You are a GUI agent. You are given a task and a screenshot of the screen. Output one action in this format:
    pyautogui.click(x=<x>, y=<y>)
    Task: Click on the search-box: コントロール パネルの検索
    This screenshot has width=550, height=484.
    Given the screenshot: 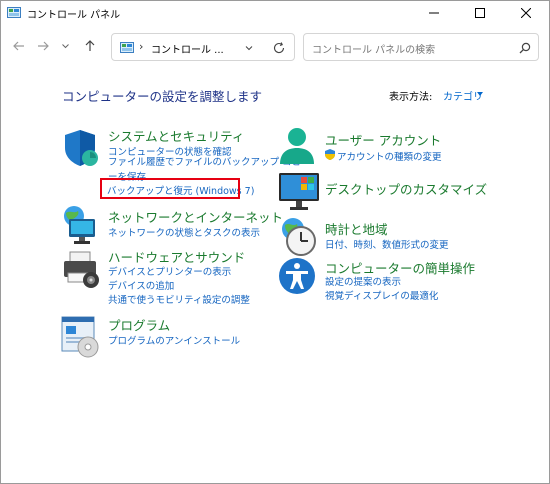 What is the action you would take?
    pyautogui.click(x=421, y=47)
    